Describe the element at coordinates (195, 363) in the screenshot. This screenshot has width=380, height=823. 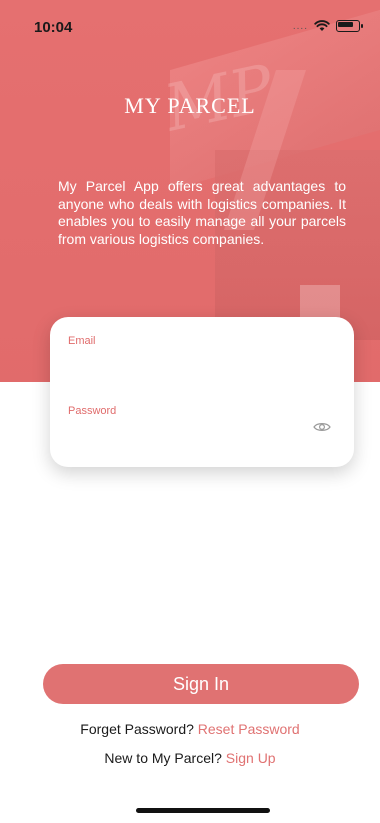
I see `email-field` at that location.